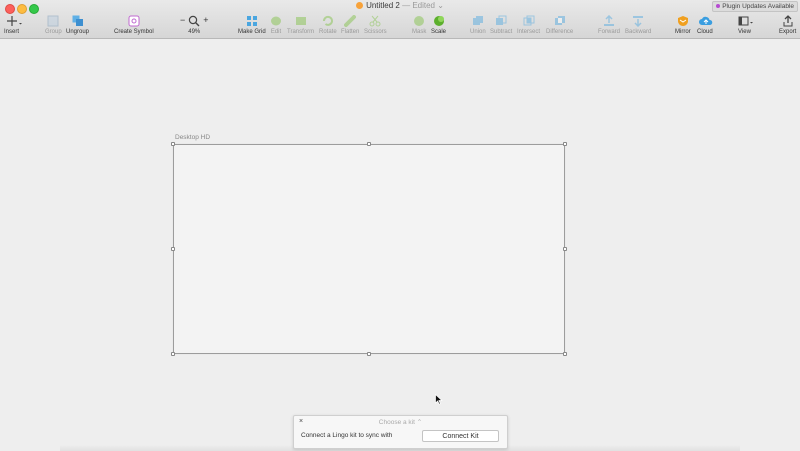  What do you see at coordinates (440, 5) in the screenshot?
I see `chevron-down-icon: ⌄` at bounding box center [440, 5].